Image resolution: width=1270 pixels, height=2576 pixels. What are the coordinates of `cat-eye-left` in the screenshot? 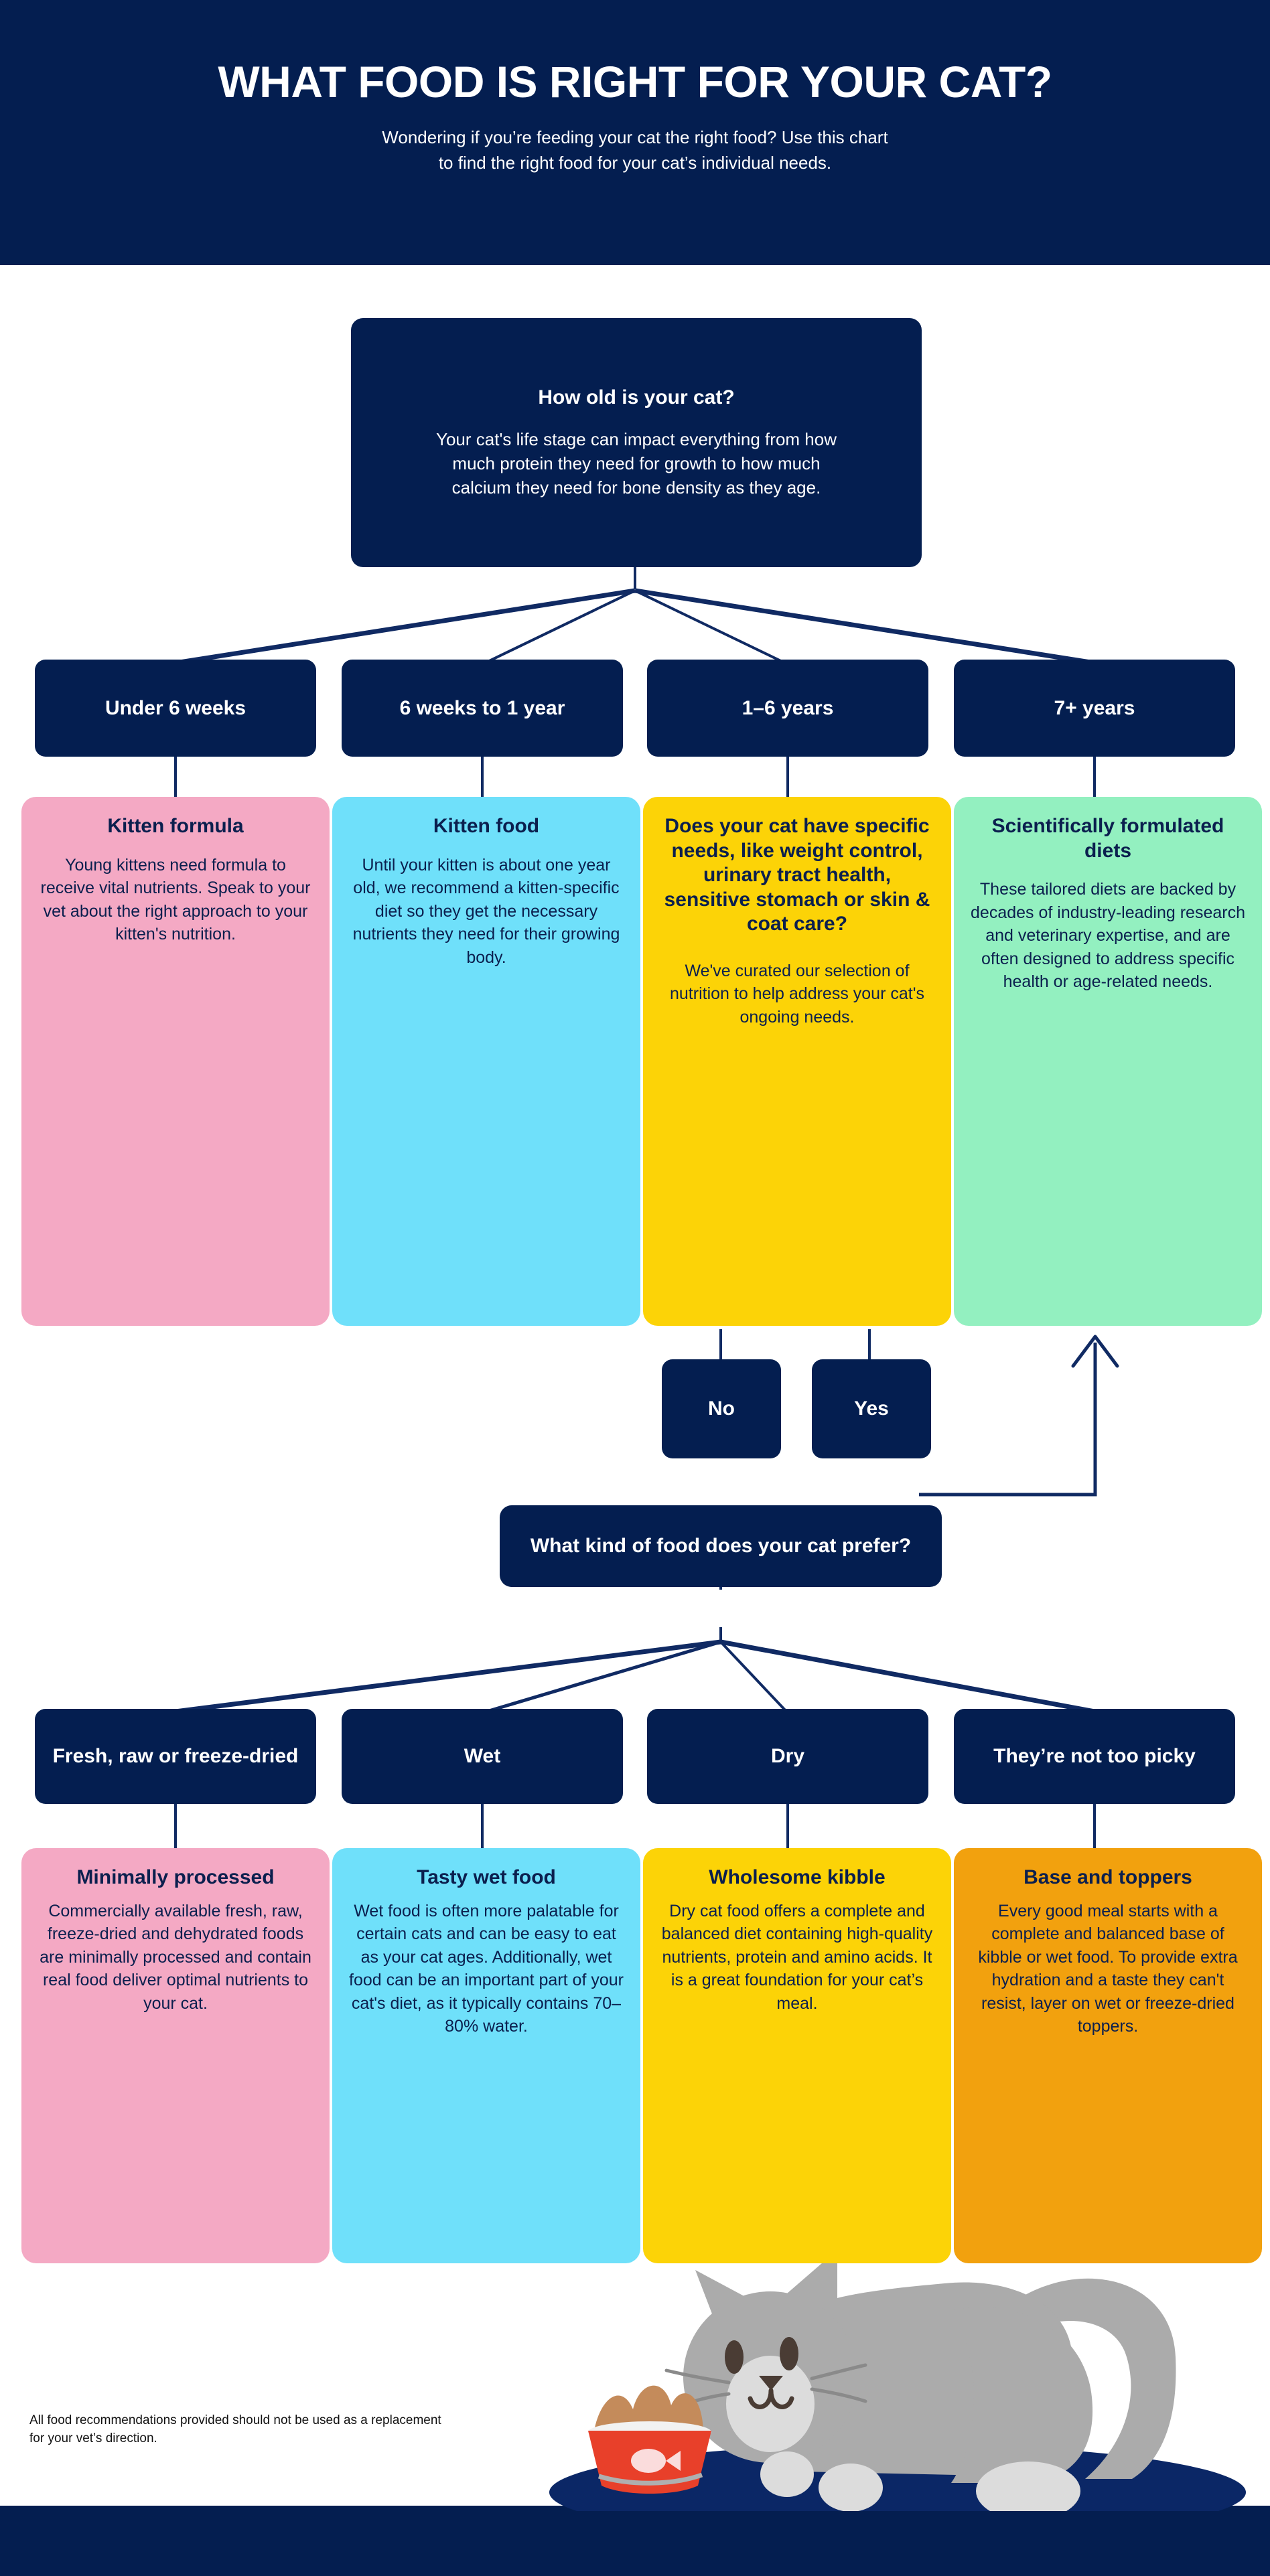 It's located at (734, 2357).